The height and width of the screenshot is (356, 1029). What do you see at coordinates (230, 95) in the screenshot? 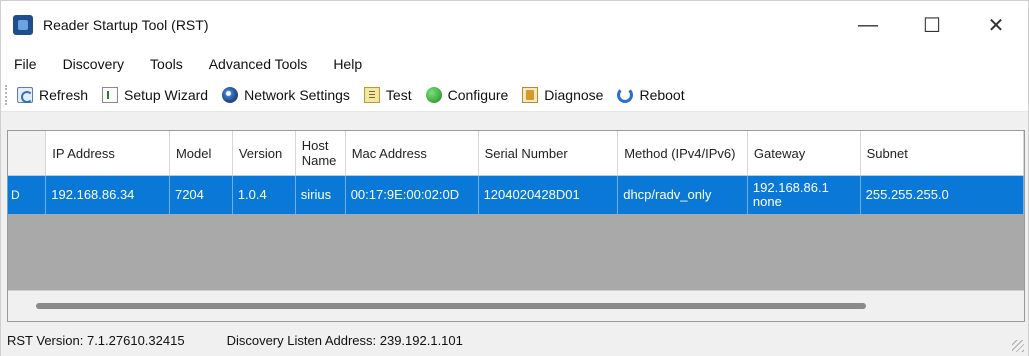
I see `network-globe-icon` at bounding box center [230, 95].